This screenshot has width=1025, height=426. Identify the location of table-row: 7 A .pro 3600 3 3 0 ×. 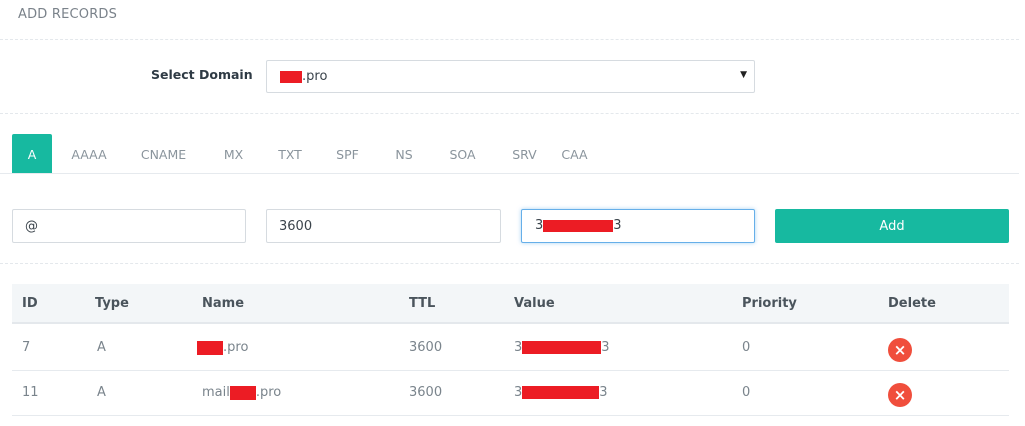
(510, 348).